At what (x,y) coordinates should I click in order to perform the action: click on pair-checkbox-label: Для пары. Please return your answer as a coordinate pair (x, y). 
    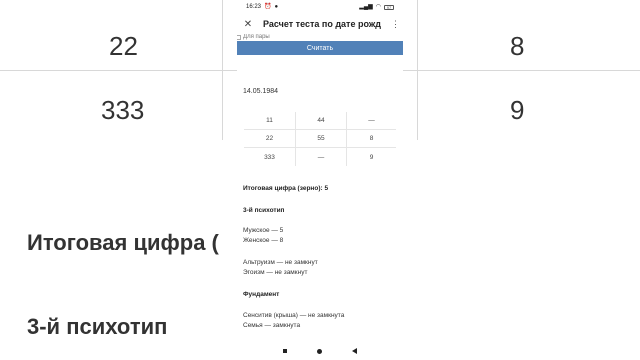
    Looking at the image, I should click on (256, 37).